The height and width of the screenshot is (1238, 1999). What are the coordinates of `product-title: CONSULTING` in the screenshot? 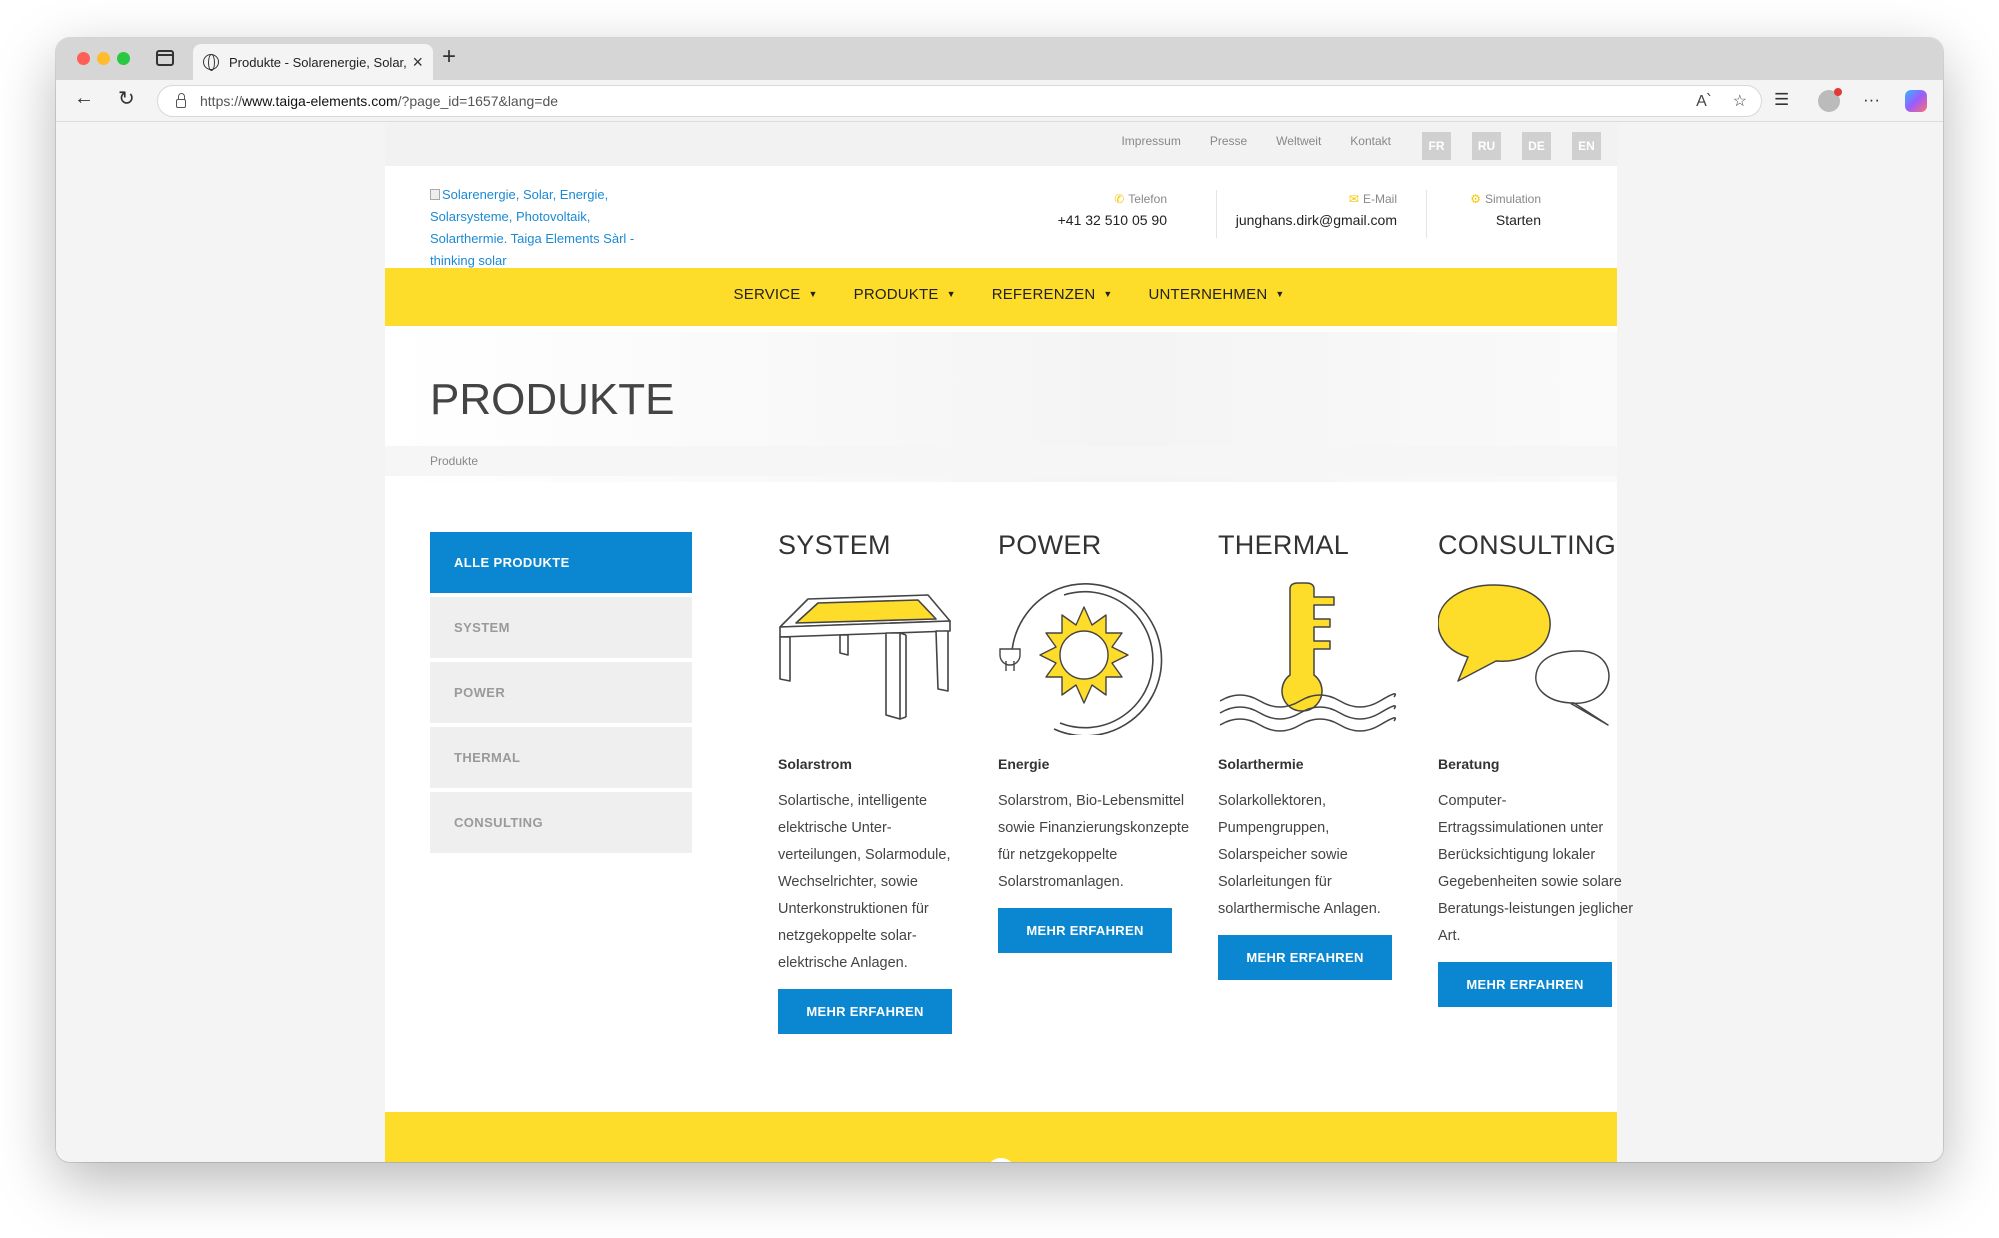 It's located at (1527, 545).